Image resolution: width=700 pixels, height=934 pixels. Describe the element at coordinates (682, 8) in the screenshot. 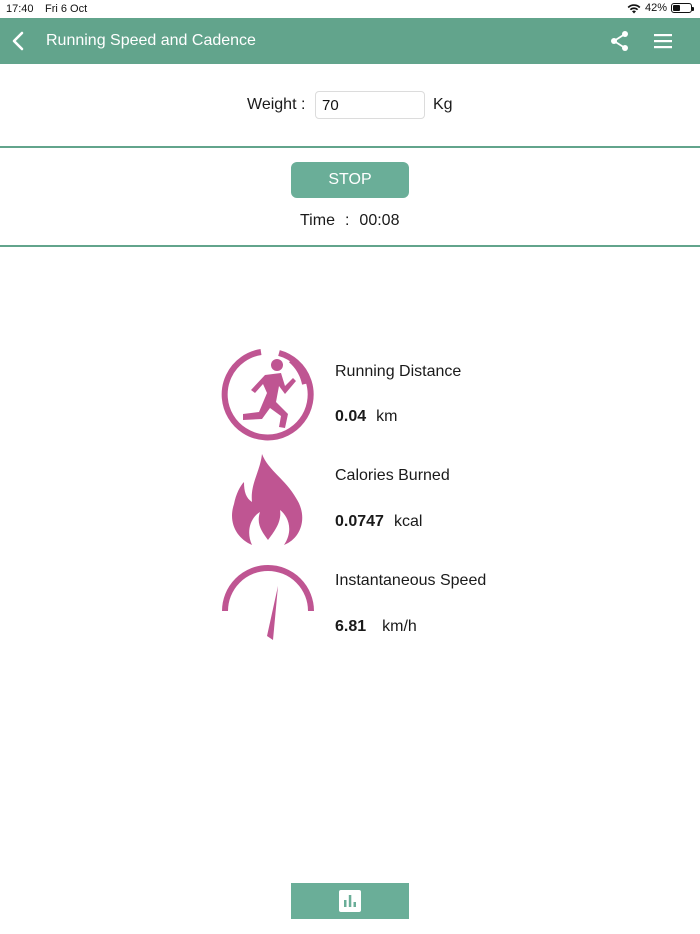

I see `battery-icon` at that location.